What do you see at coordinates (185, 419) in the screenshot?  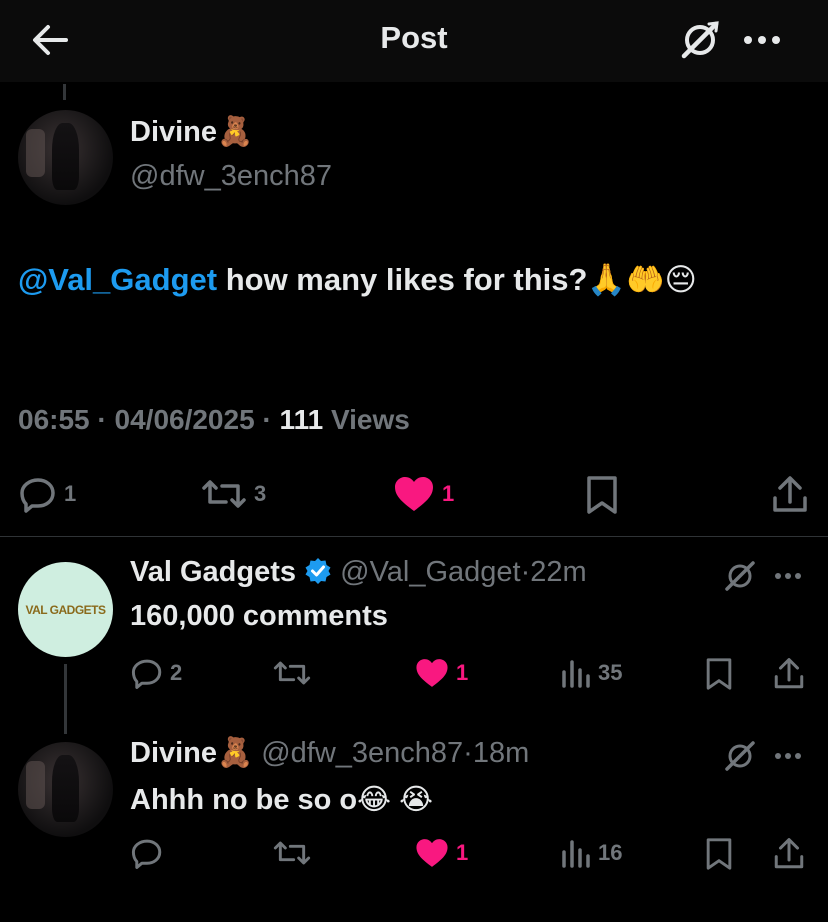 I see `post-date: 04/06/2025` at bounding box center [185, 419].